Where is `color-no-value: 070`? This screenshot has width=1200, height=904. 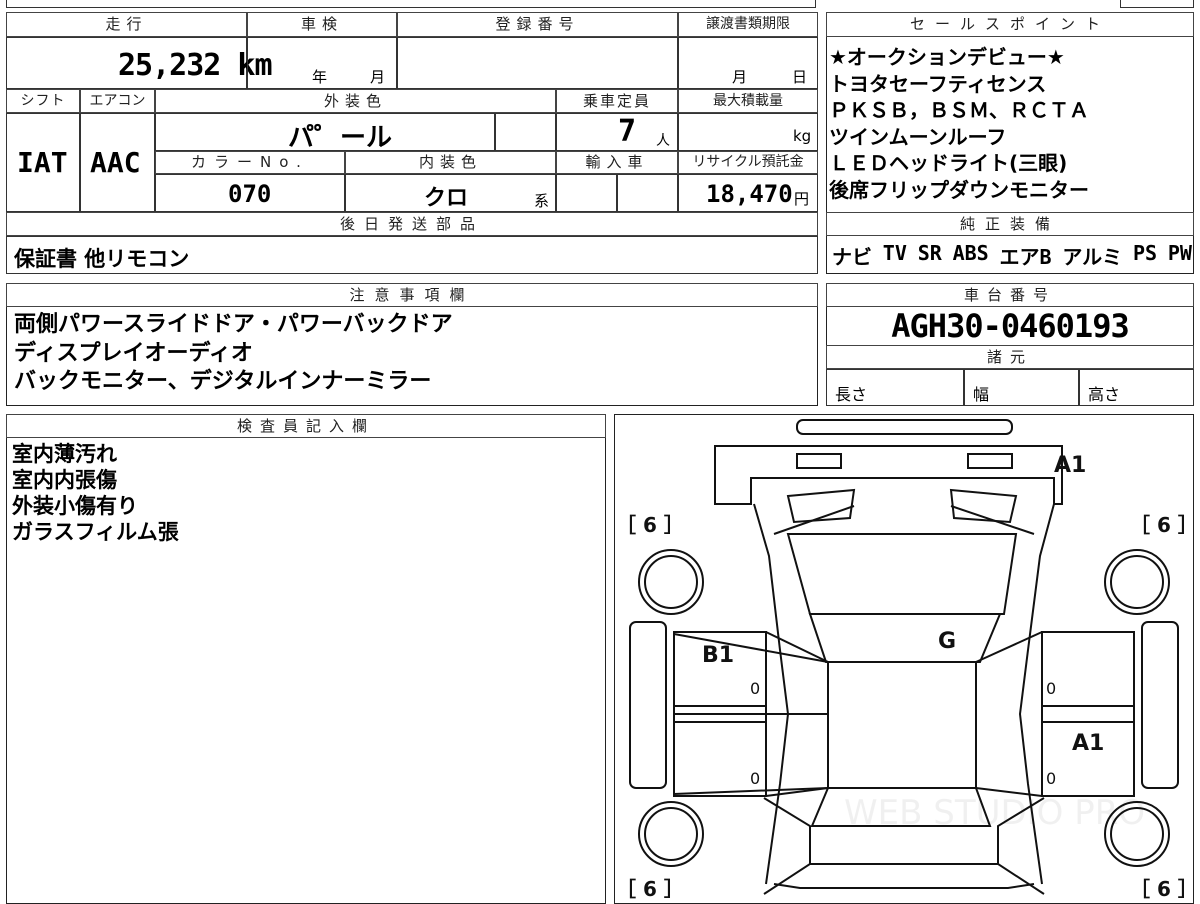 color-no-value: 070 is located at coordinates (250, 194).